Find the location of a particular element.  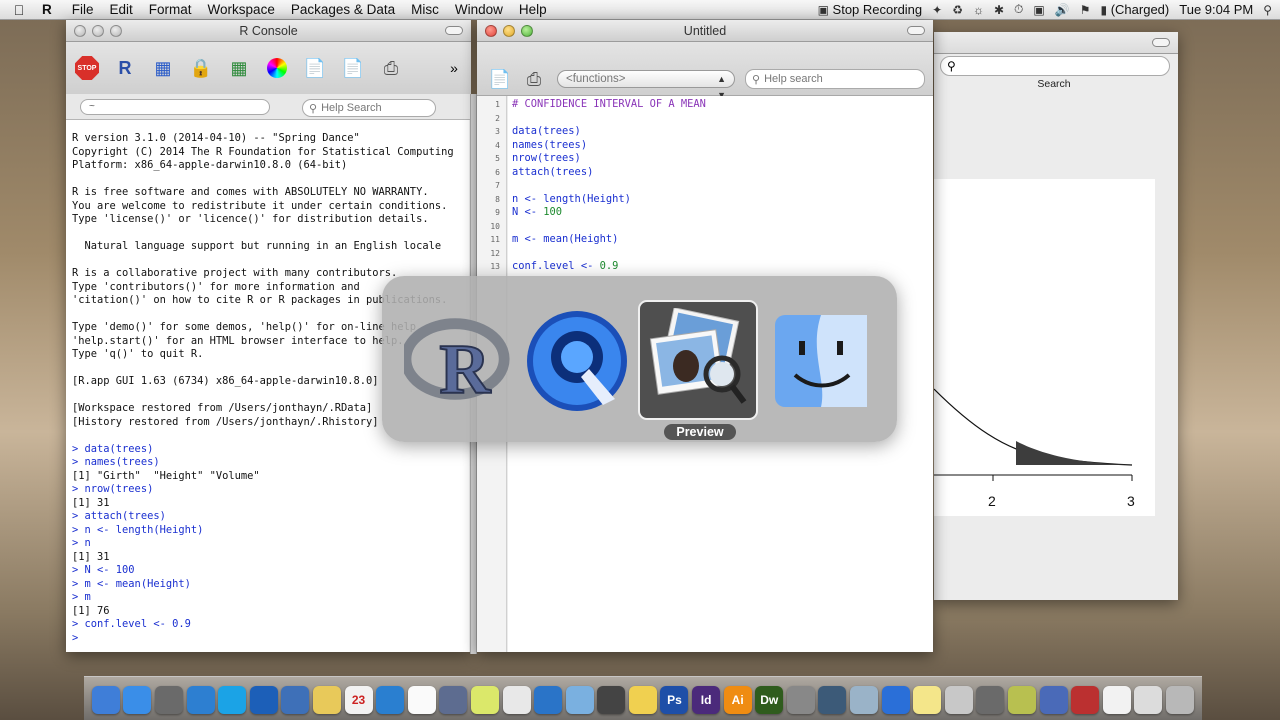

menu-packages-data: Packages & Data is located at coordinates (343, 9).